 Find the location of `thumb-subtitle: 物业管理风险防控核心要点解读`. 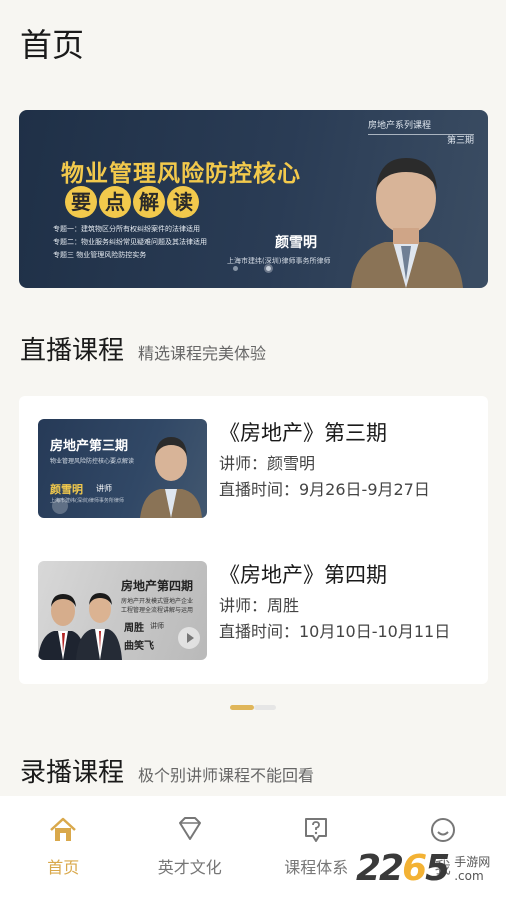

thumb-subtitle: 物业管理风险防控核心要点解读 is located at coordinates (92, 461).